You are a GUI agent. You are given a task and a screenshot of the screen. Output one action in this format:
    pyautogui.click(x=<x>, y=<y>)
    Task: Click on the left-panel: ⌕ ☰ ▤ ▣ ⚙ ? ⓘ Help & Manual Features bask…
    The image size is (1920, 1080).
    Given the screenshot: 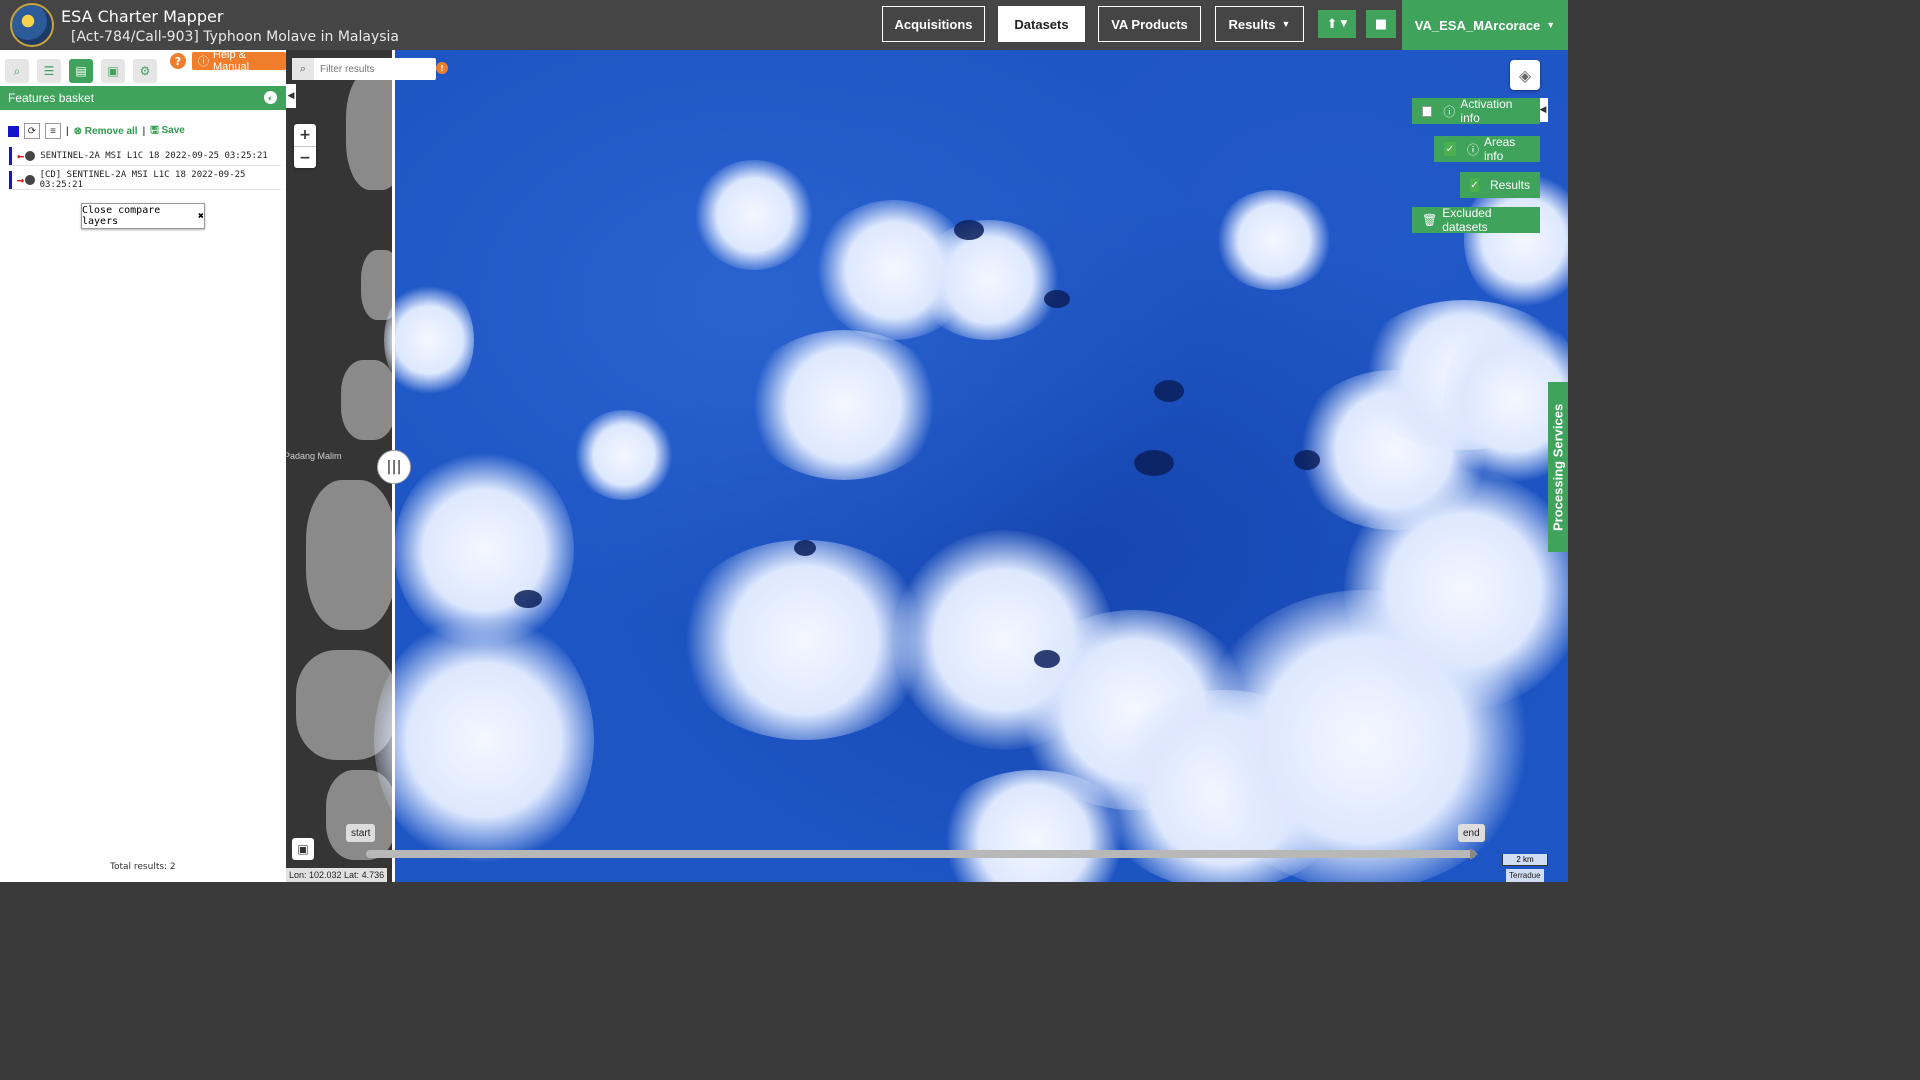 What is the action you would take?
    pyautogui.click(x=143, y=465)
    